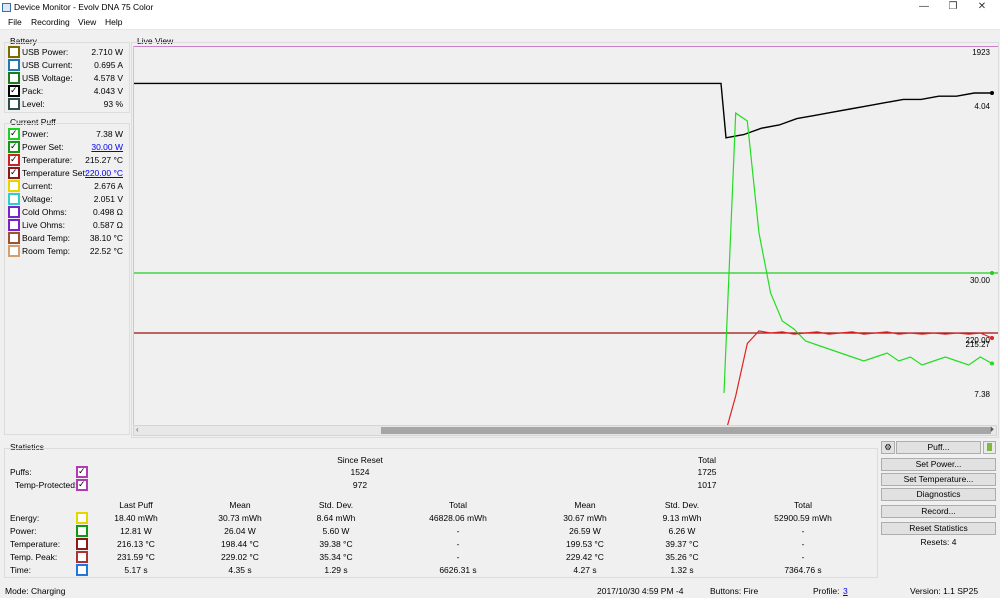  I want to click on row-label: Board Temp:, so click(46, 238).